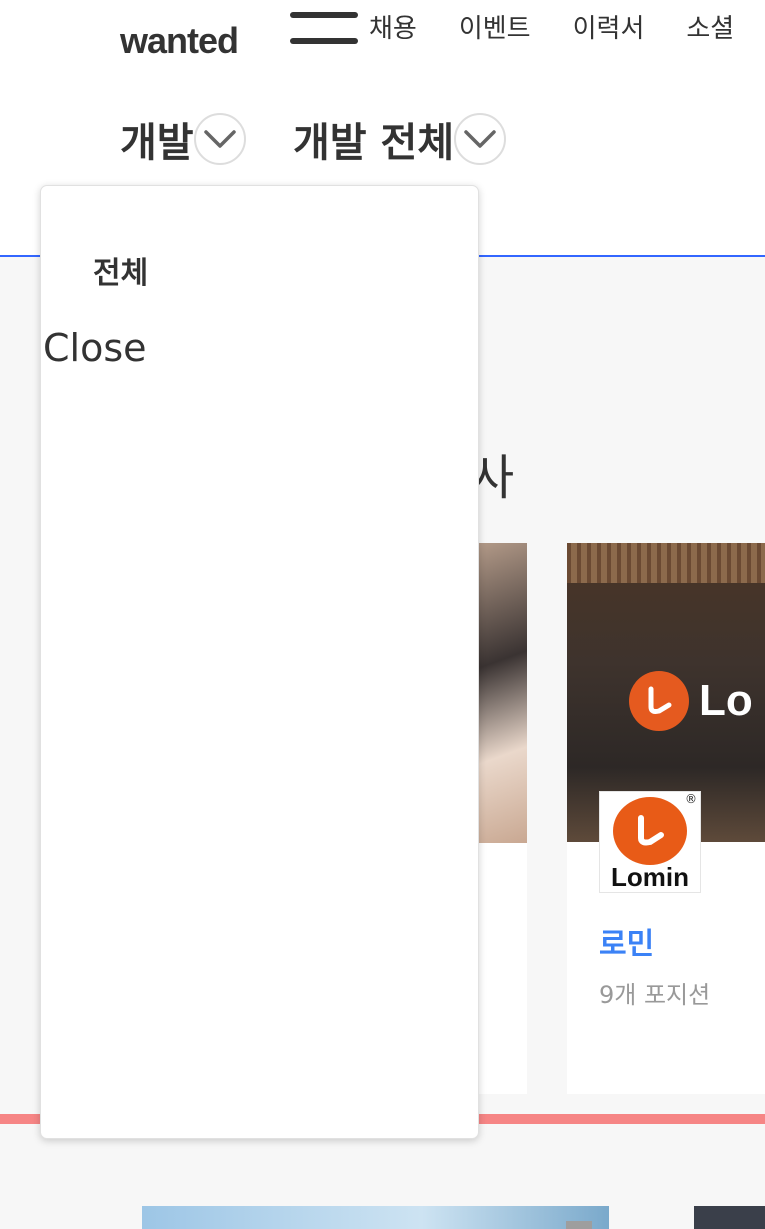 This screenshot has height=1229, width=765. I want to click on lomin-logo-icon, so click(650, 831).